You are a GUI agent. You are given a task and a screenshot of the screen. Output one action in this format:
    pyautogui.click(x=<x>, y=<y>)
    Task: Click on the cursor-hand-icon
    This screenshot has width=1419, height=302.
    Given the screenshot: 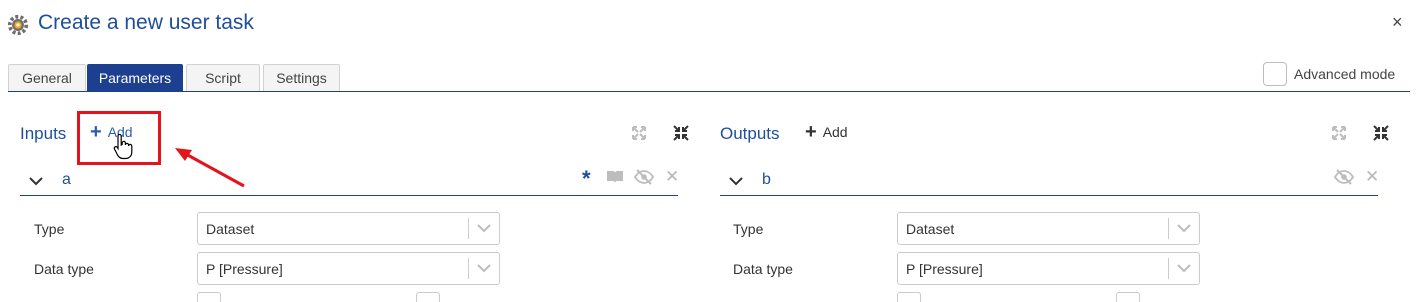 What is the action you would take?
    pyautogui.click(x=123, y=147)
    